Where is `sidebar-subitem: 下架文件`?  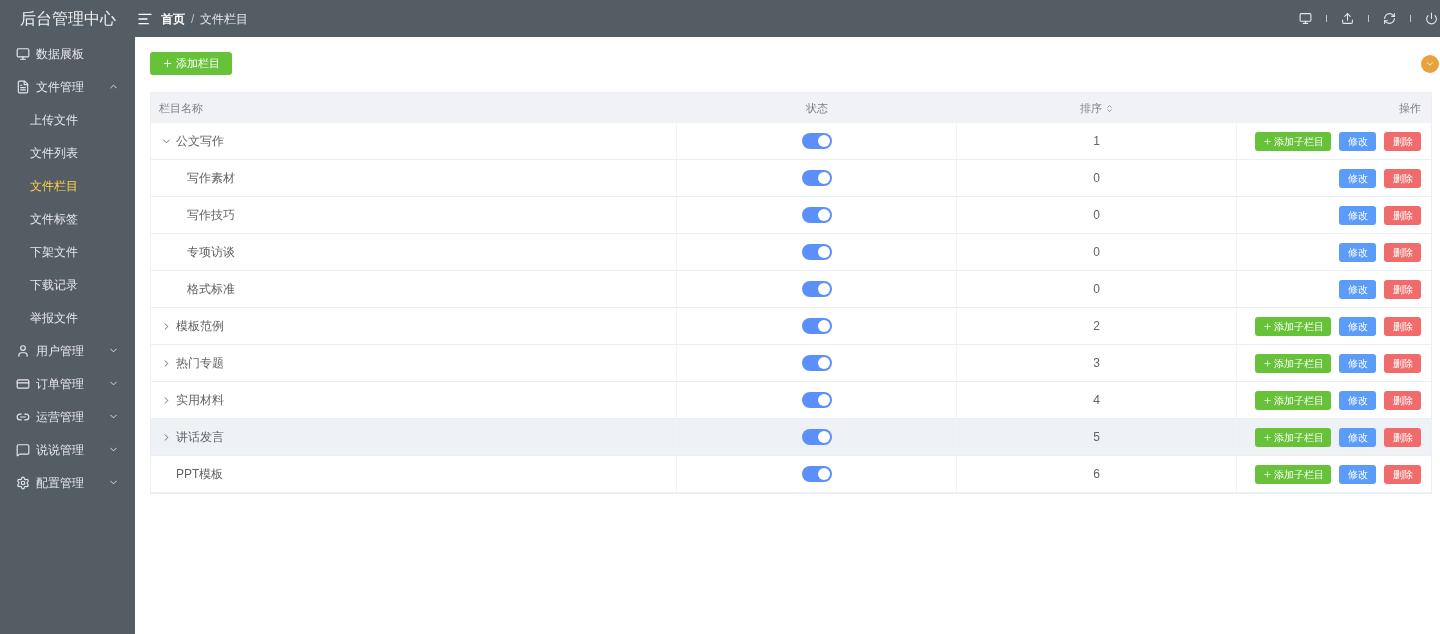 sidebar-subitem: 下架文件 is located at coordinates (67, 251).